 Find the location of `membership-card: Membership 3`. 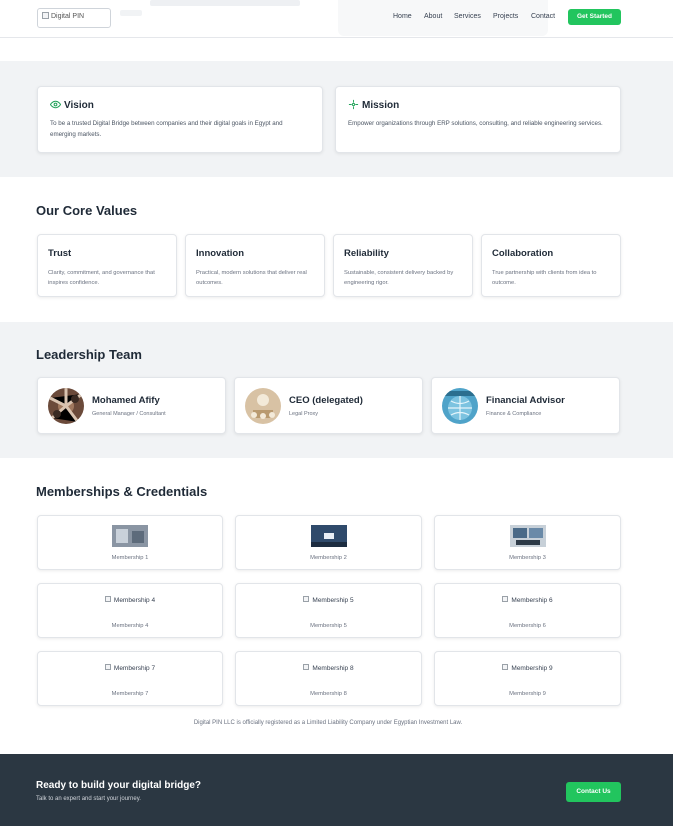

membership-card: Membership 3 is located at coordinates (527, 542).